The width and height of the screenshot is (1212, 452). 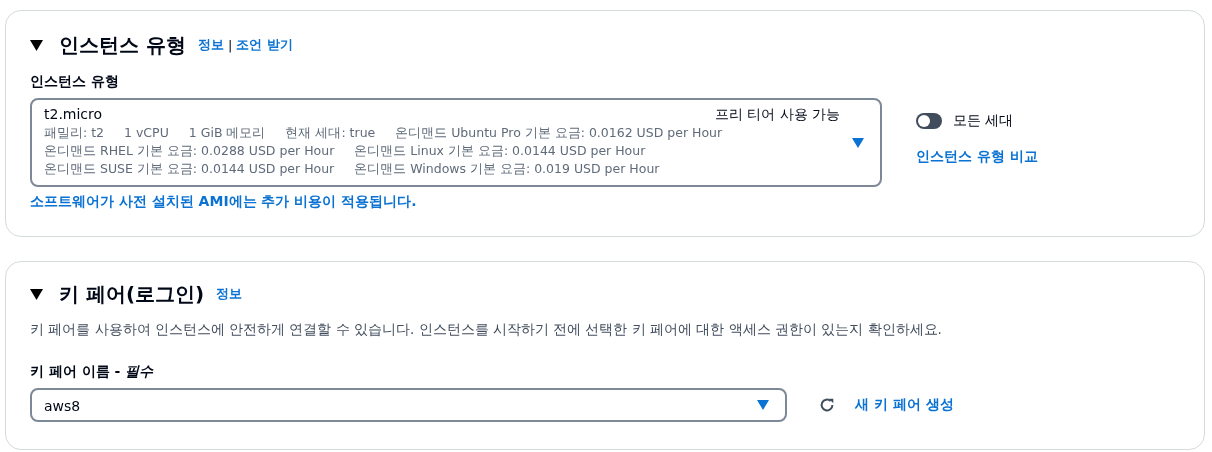 What do you see at coordinates (132, 294) in the screenshot?
I see `section-title: 키 페어(로그인)` at bounding box center [132, 294].